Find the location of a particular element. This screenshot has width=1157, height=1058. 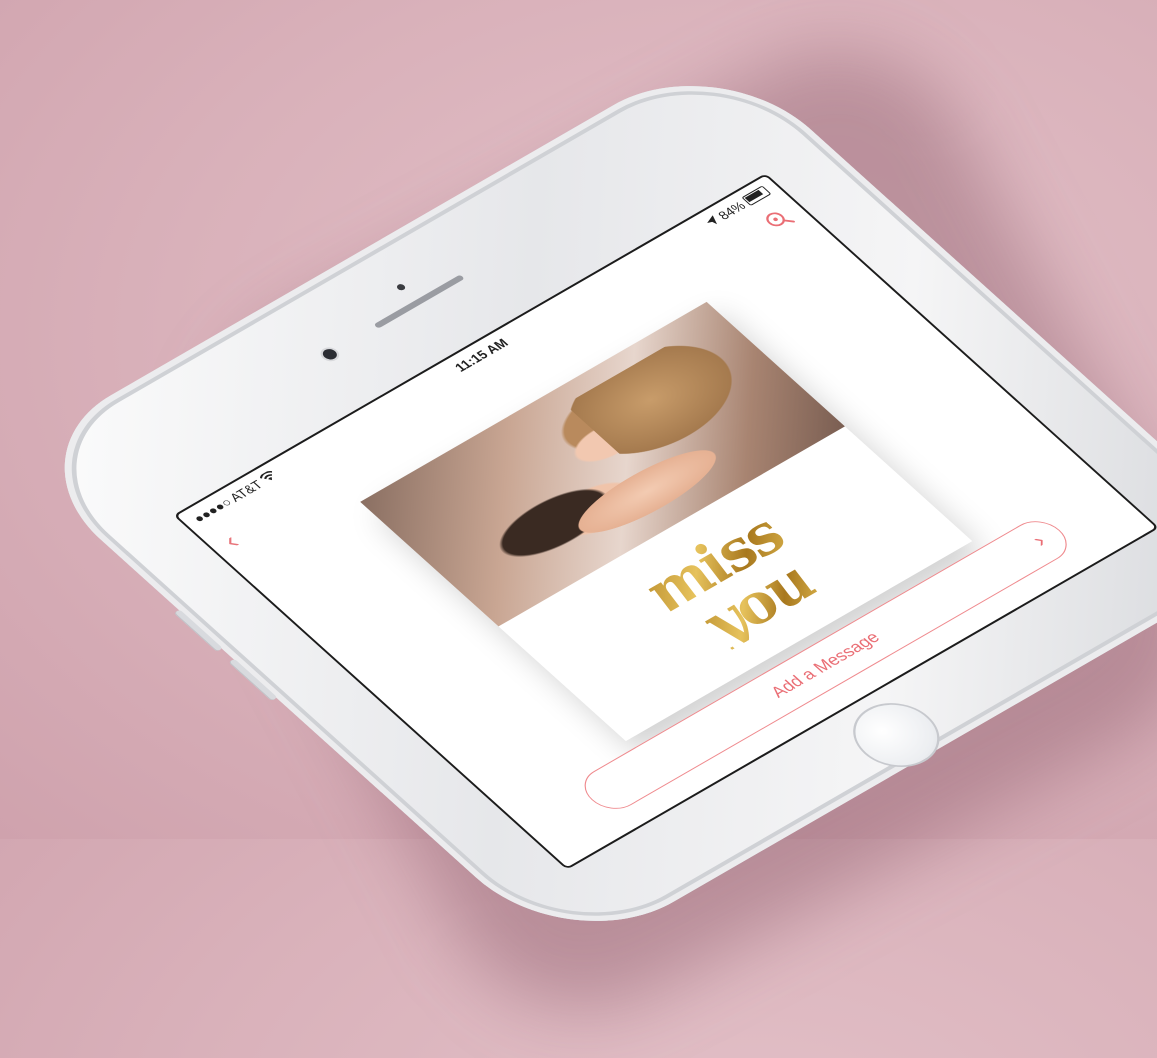

zoom-in-icon is located at coordinates (779, 220).